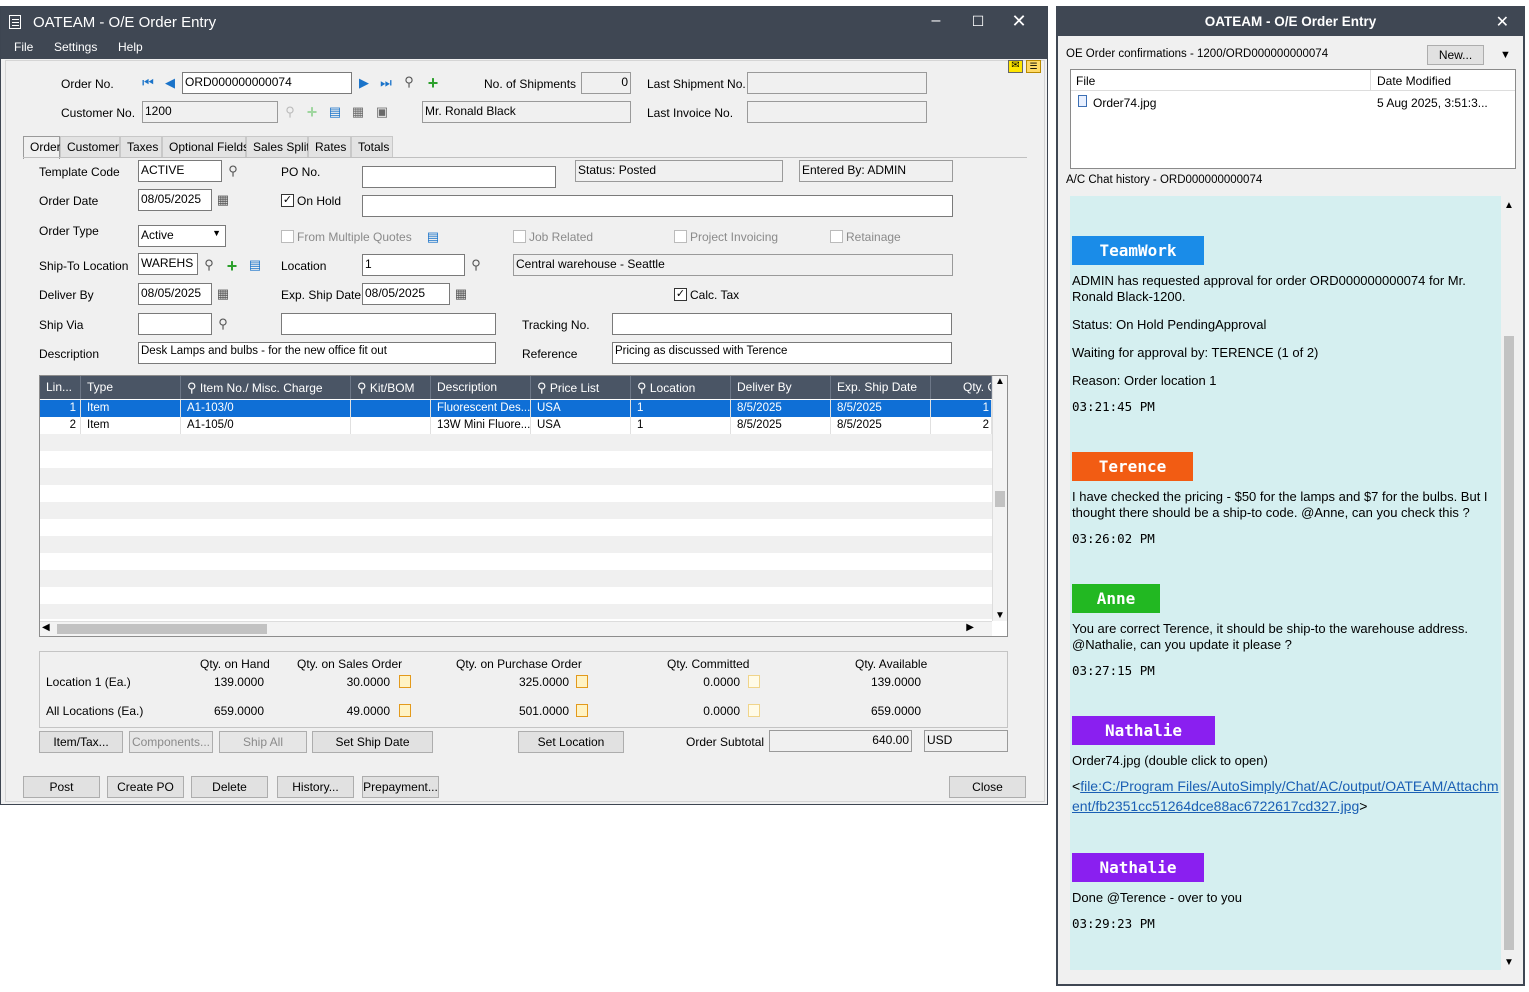  Describe the element at coordinates (461, 294) in the screenshot. I see `exp-ship-calendar-icon: ▦` at that location.